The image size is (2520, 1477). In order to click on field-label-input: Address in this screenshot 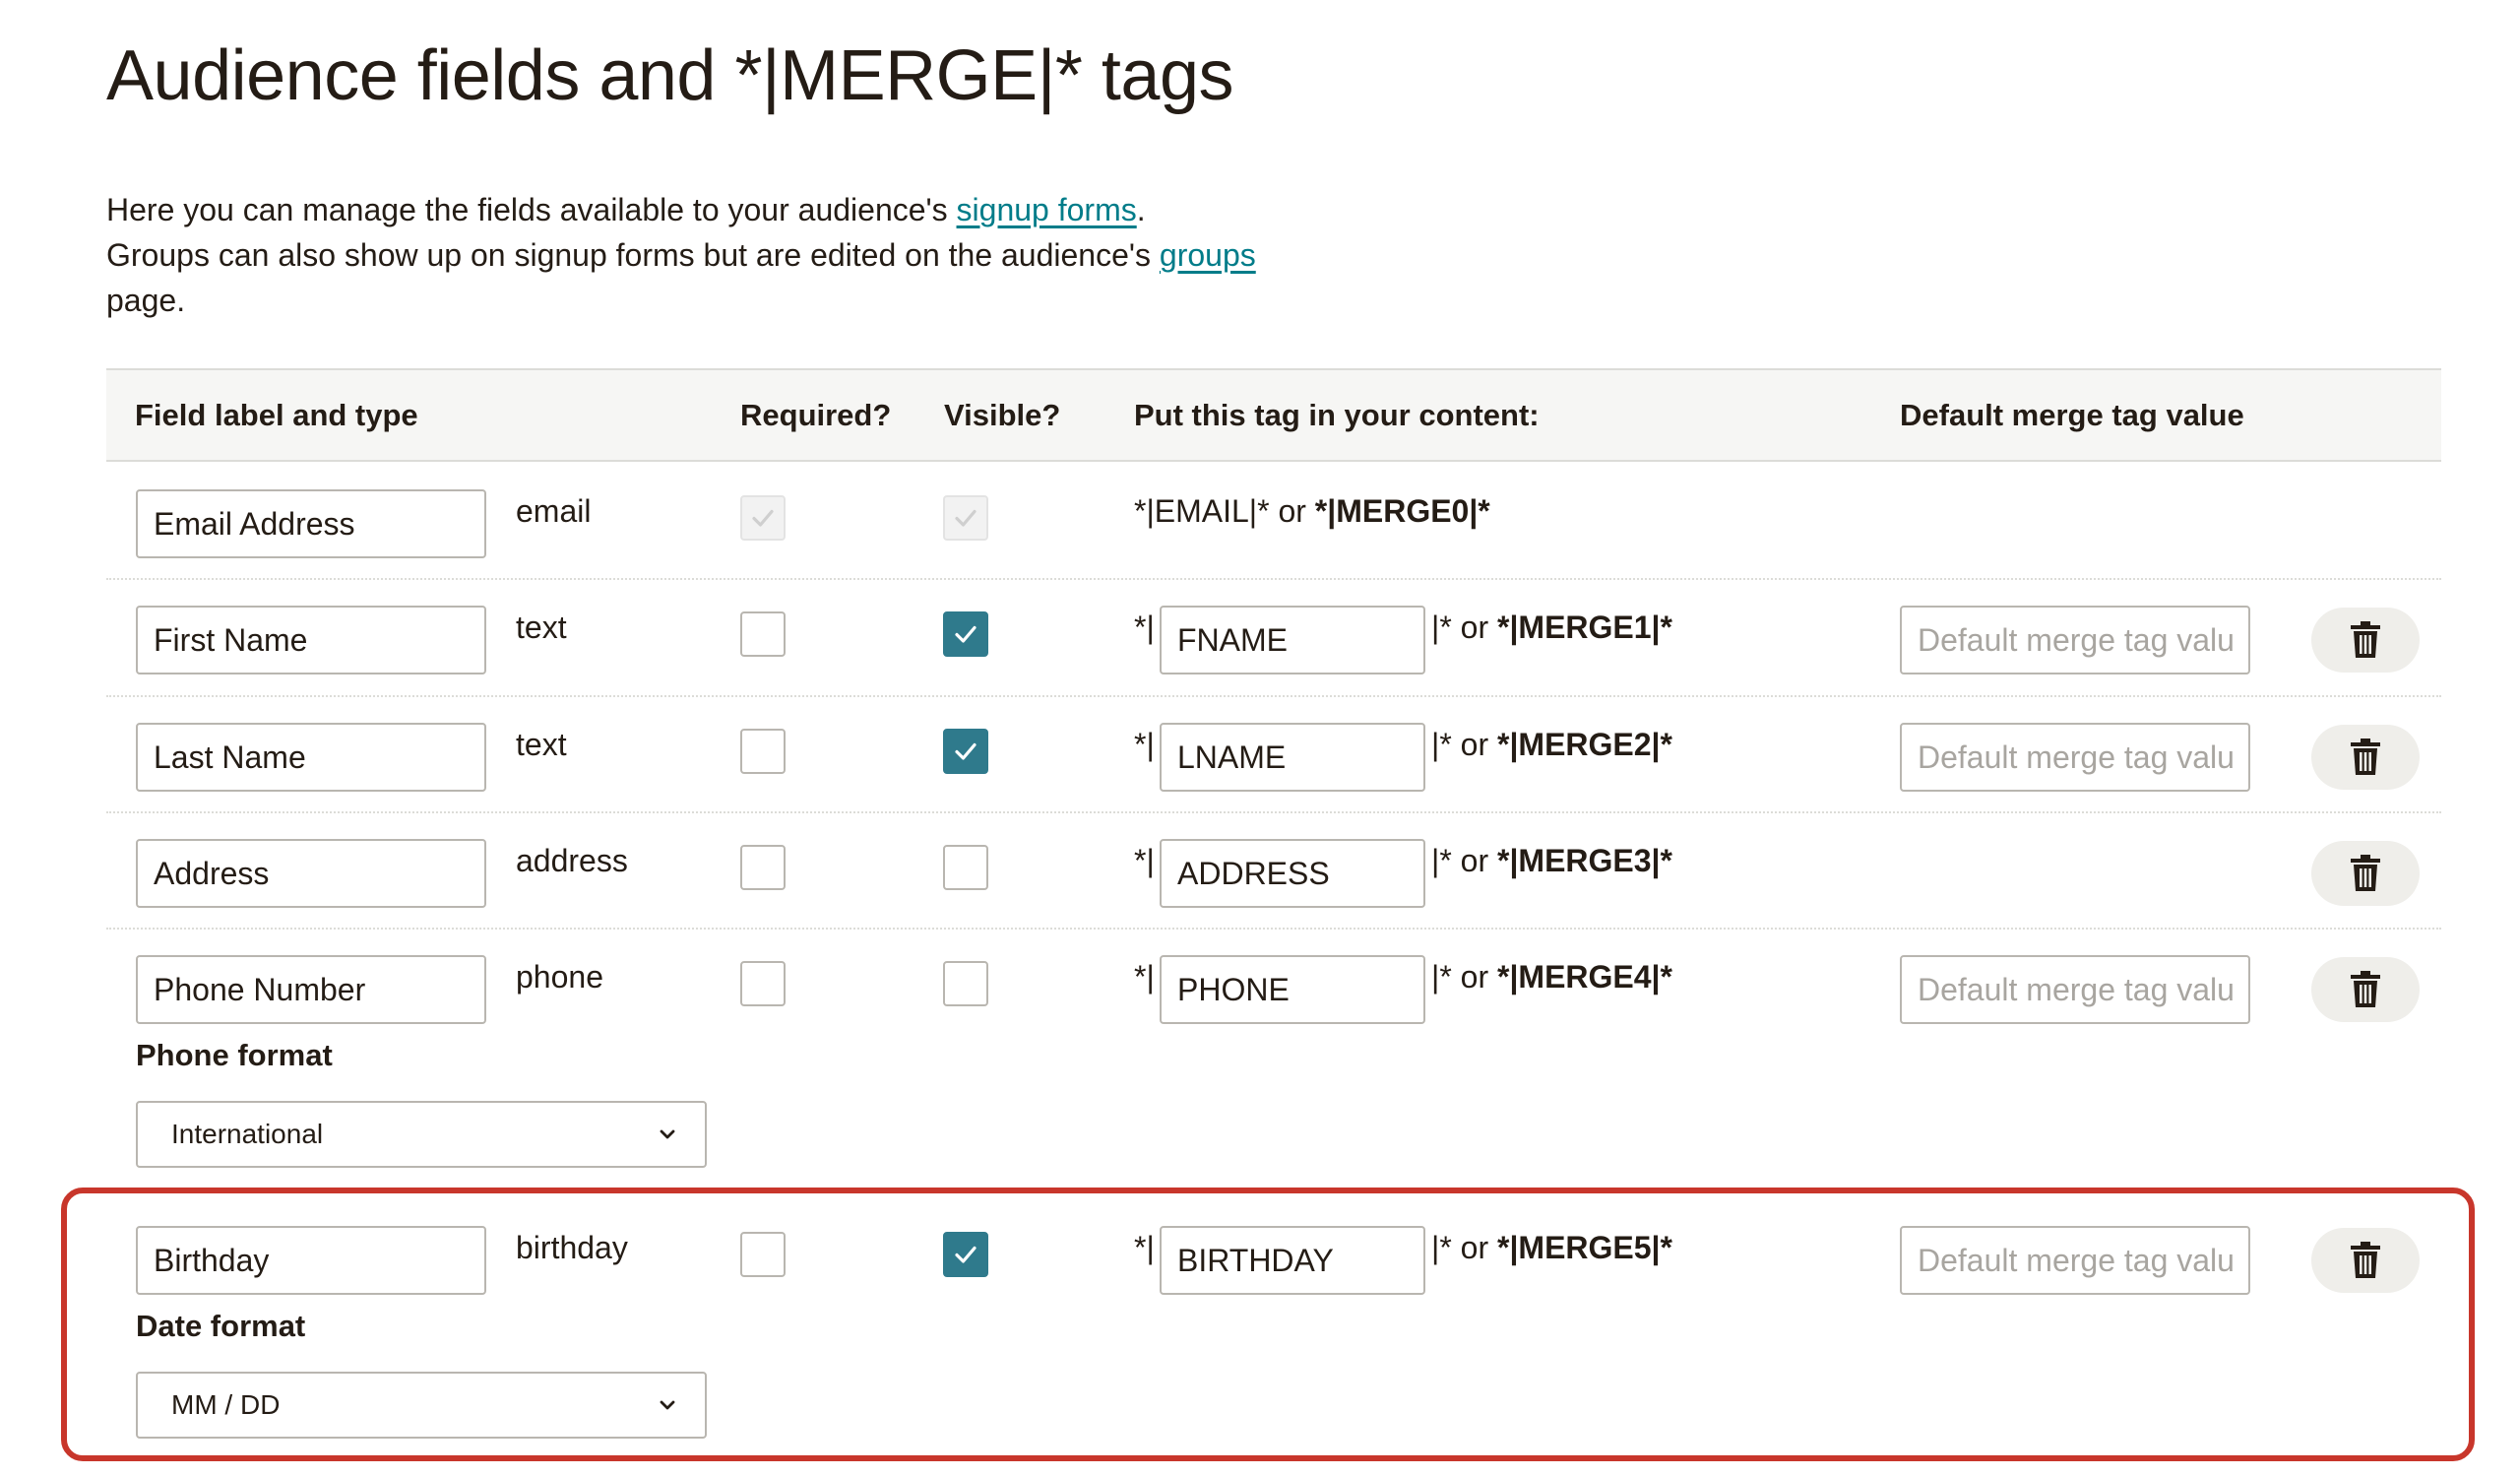, I will do `click(311, 873)`.